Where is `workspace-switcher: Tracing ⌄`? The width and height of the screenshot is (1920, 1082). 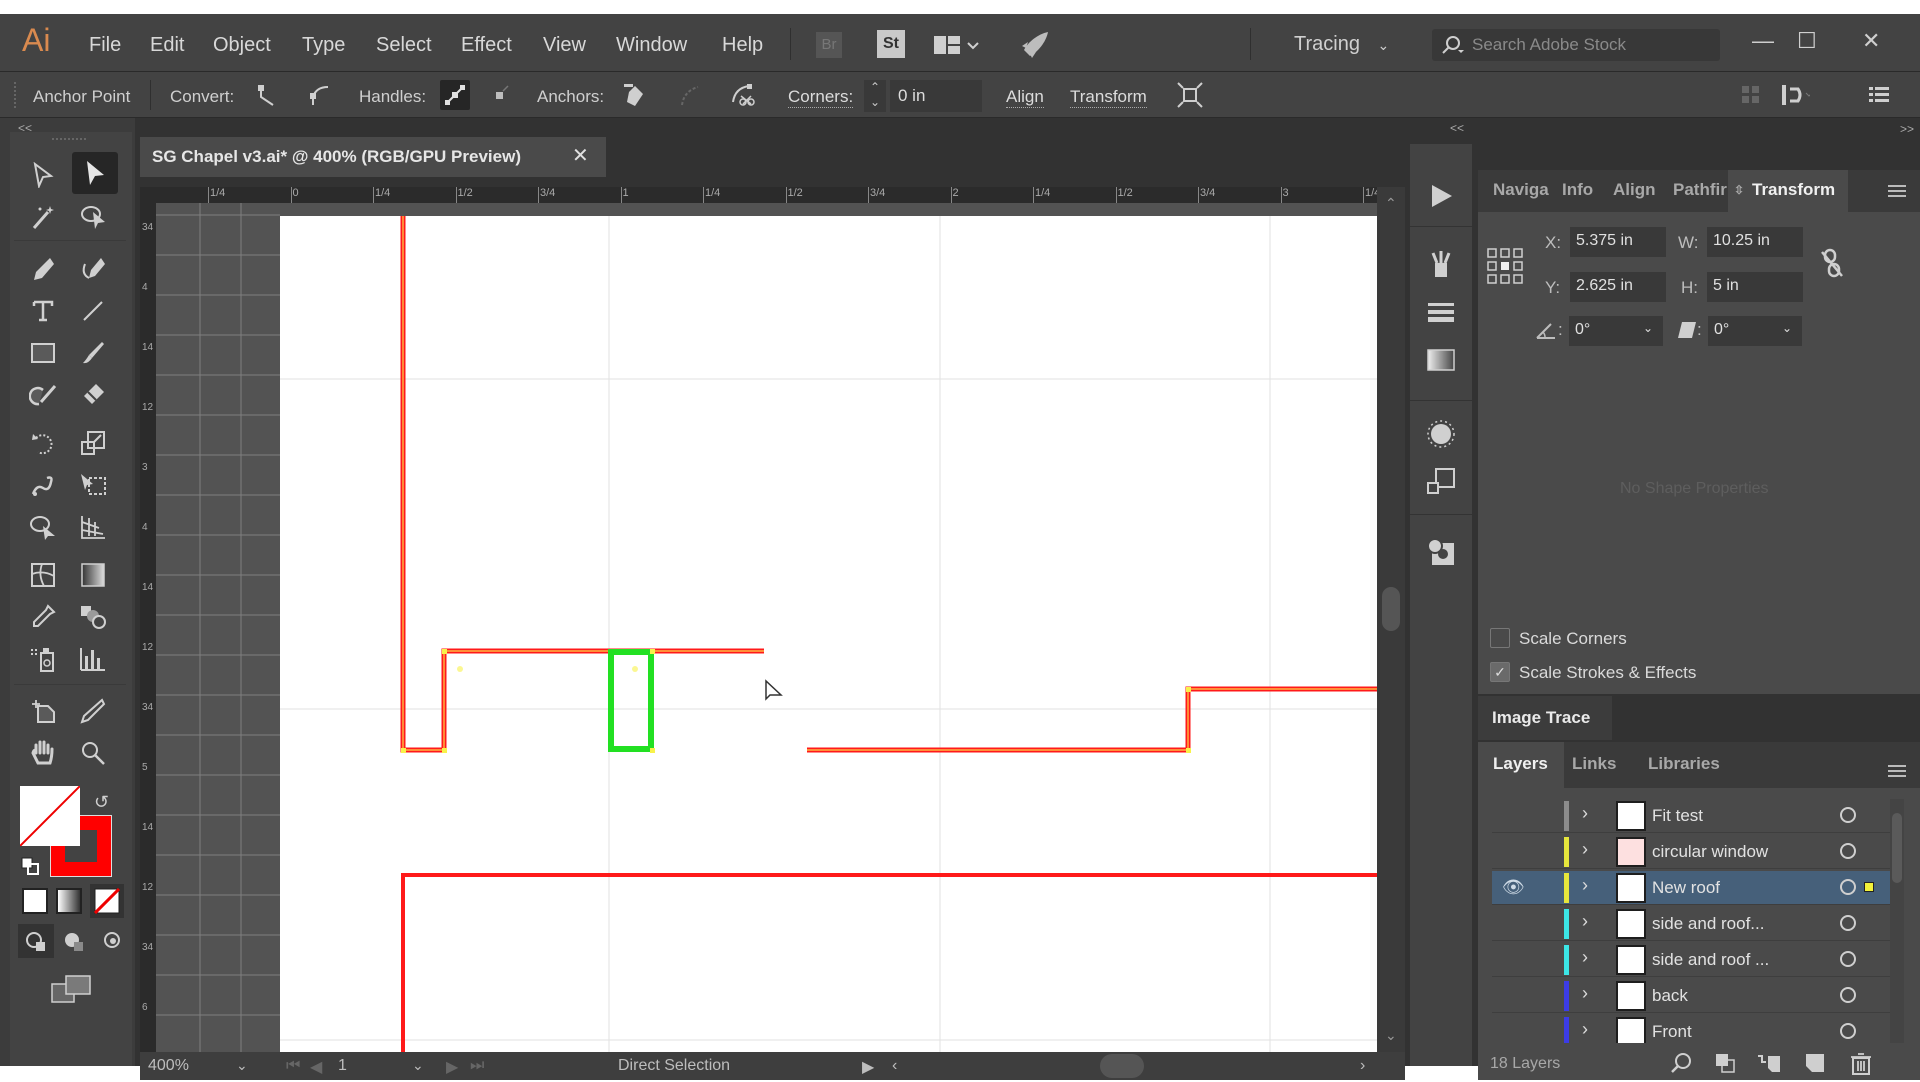
workspace-switcher: Tracing ⌄ is located at coordinates (1341, 44).